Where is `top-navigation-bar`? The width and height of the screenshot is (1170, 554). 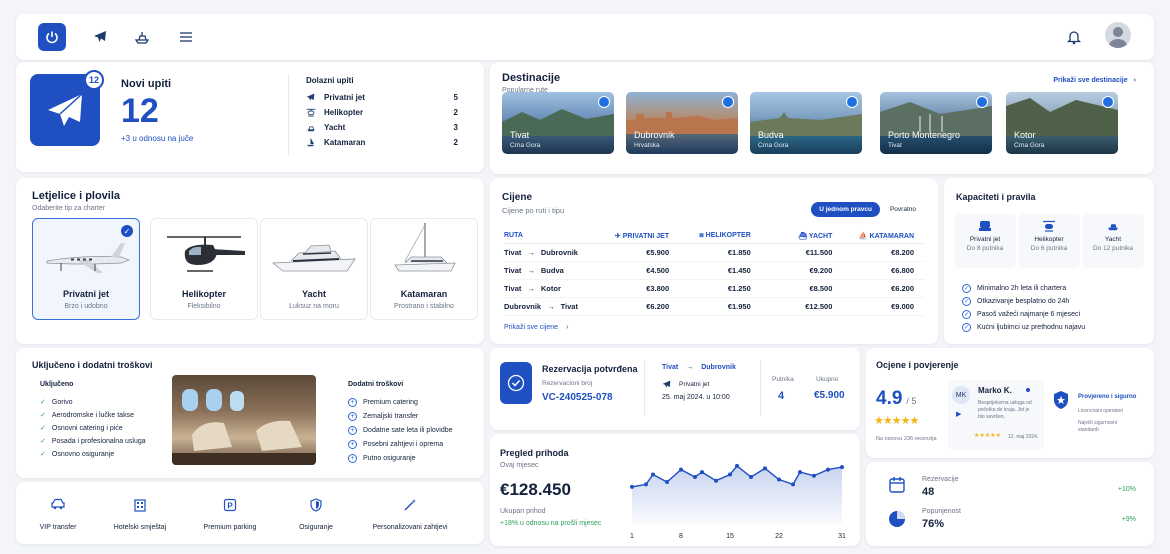
top-navigation-bar is located at coordinates (585, 37).